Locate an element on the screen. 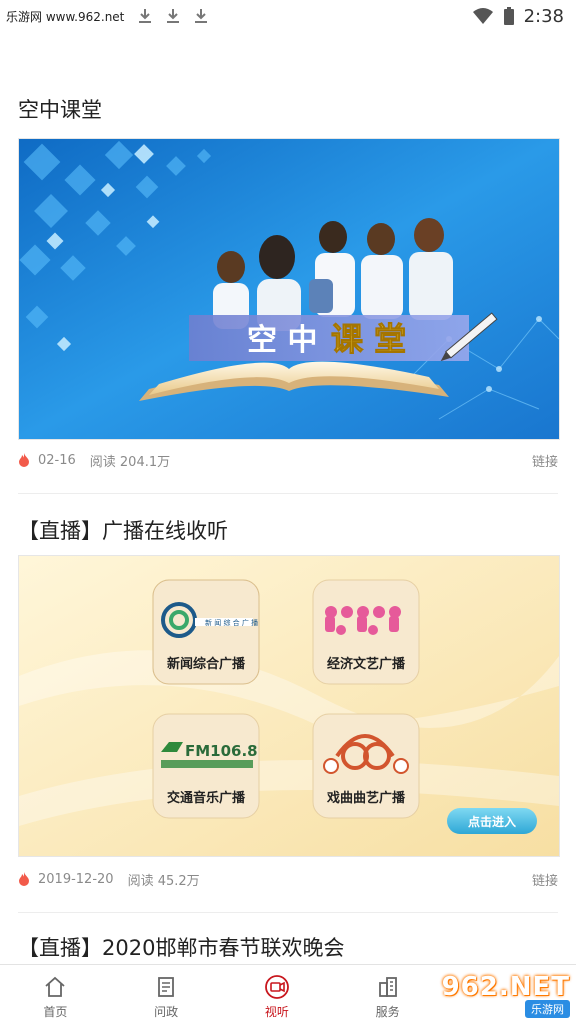  station-opera: 戏曲曲艺广播 is located at coordinates (366, 798).